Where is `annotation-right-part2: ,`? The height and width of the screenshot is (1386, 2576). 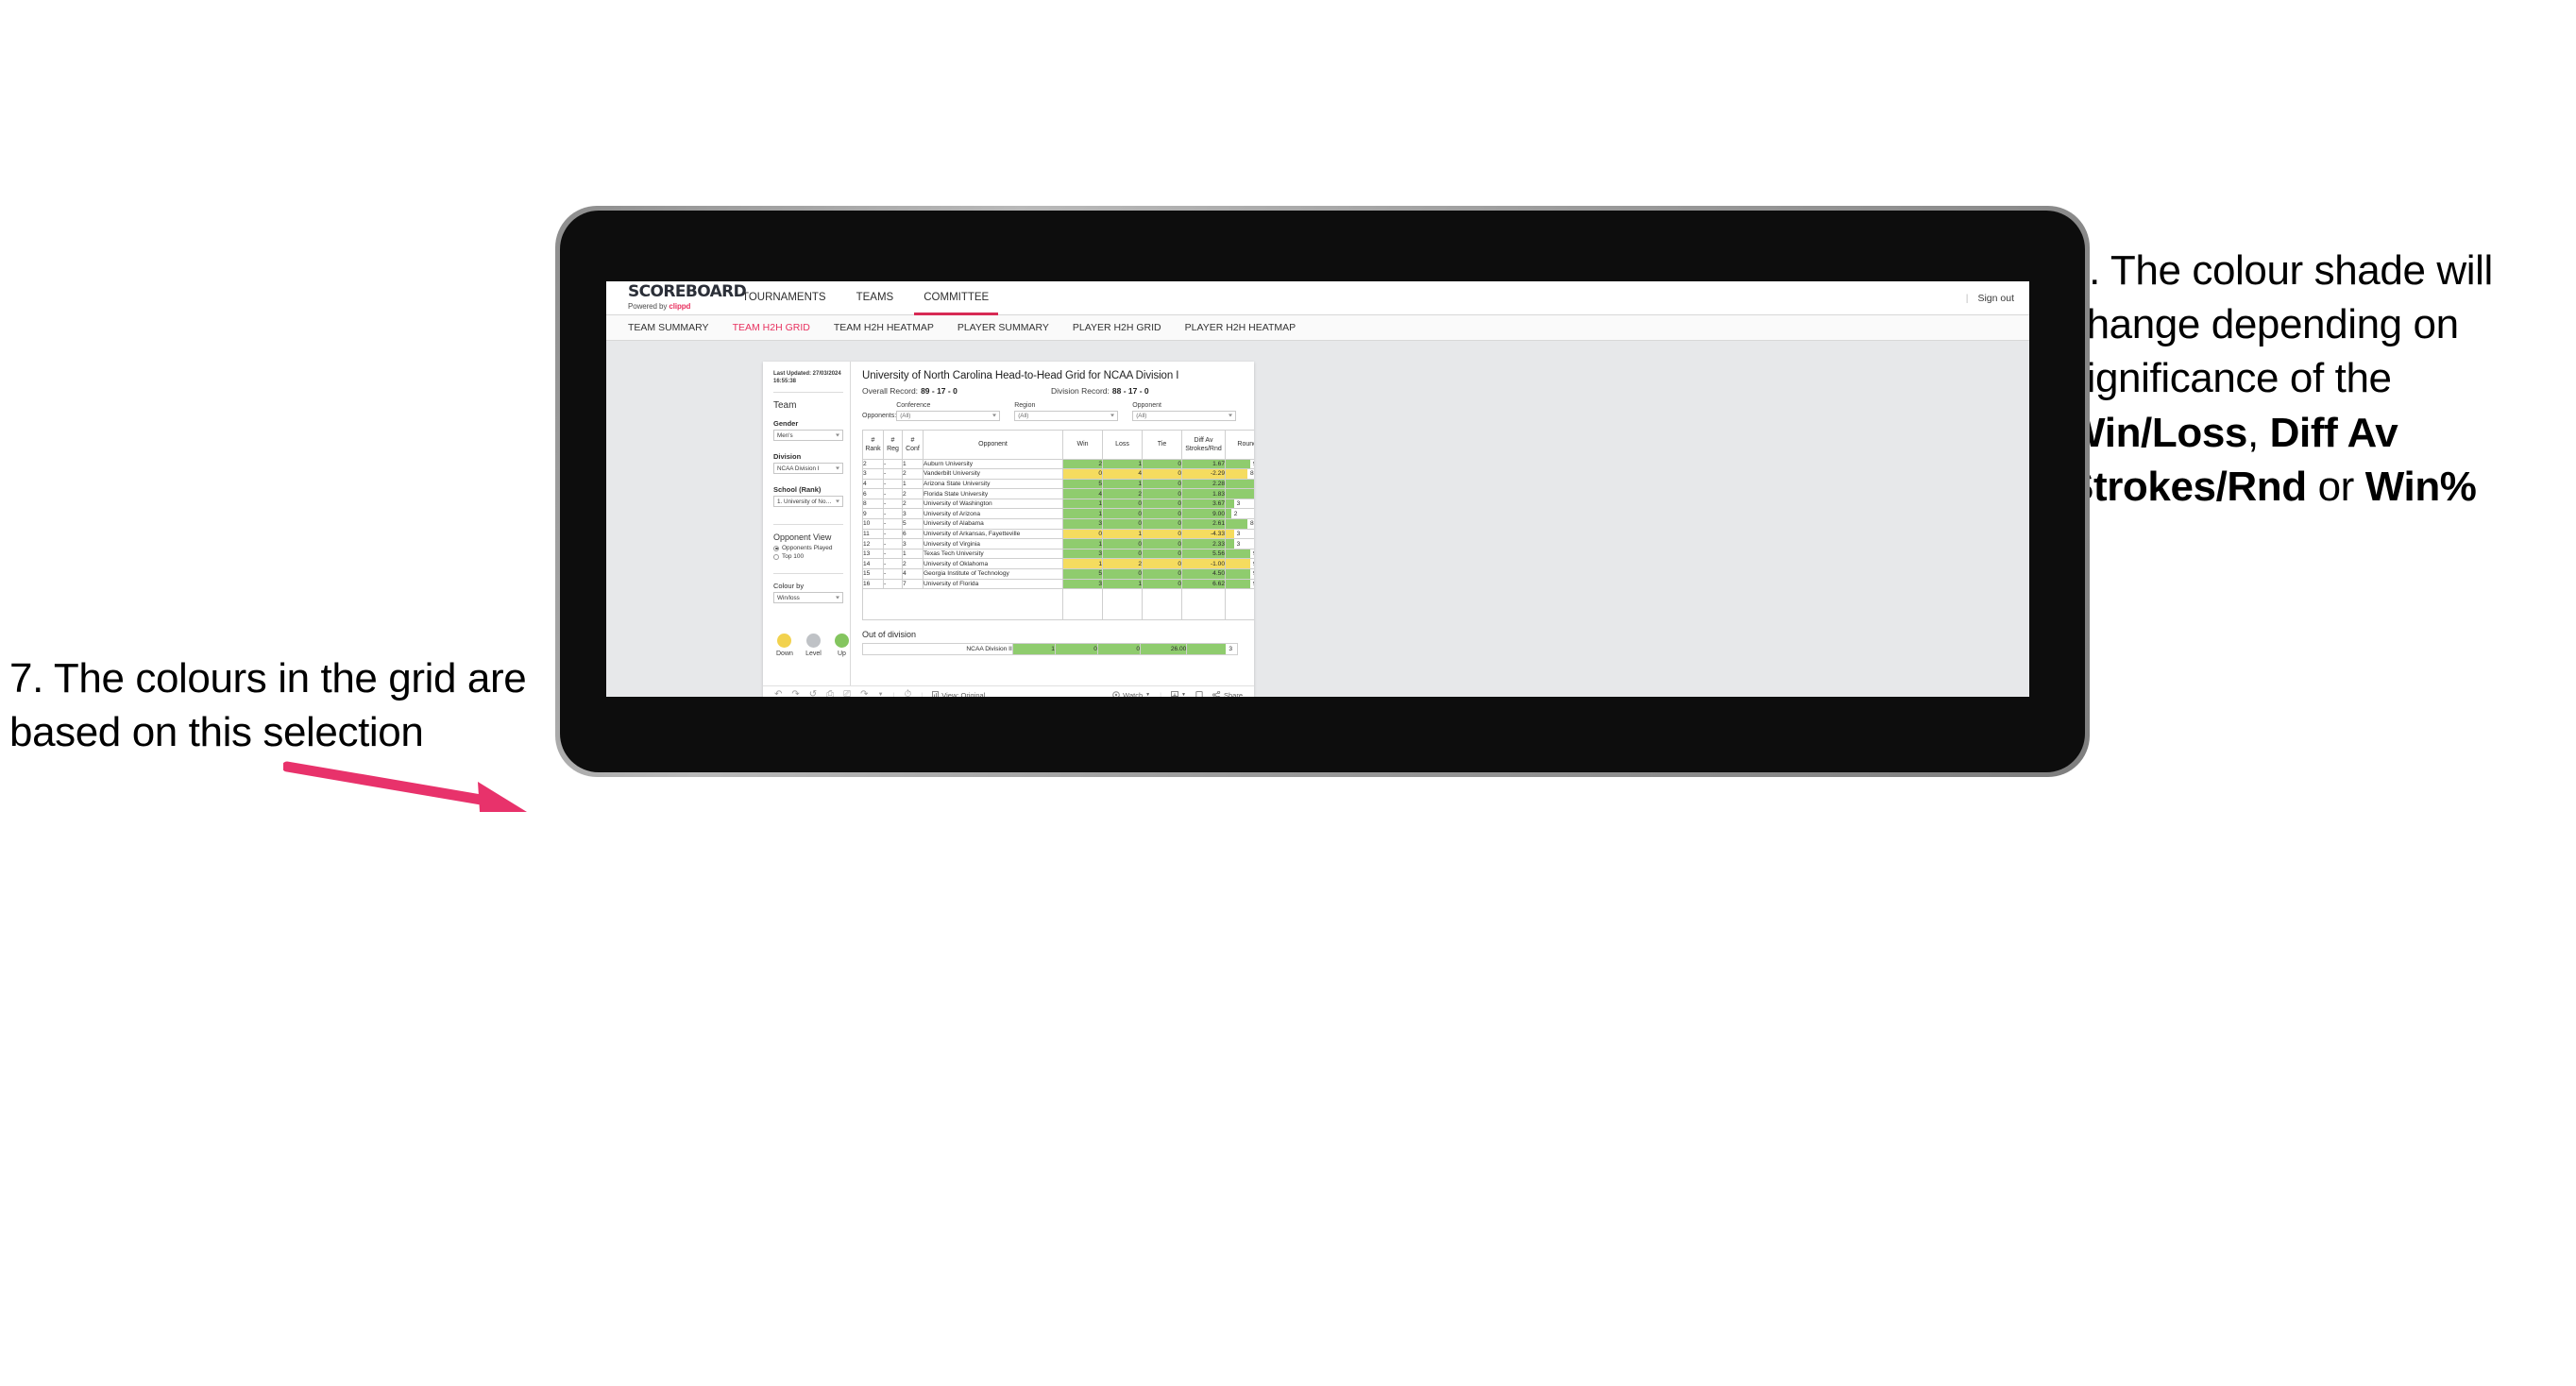
annotation-right-part2: , is located at coordinates (2258, 432).